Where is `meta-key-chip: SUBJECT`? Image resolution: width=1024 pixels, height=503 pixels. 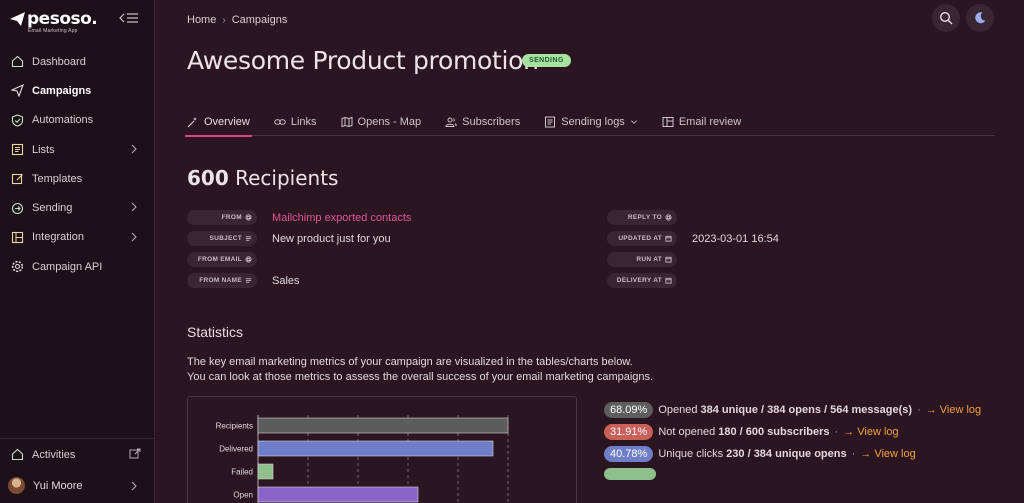 meta-key-chip: SUBJECT is located at coordinates (222, 238).